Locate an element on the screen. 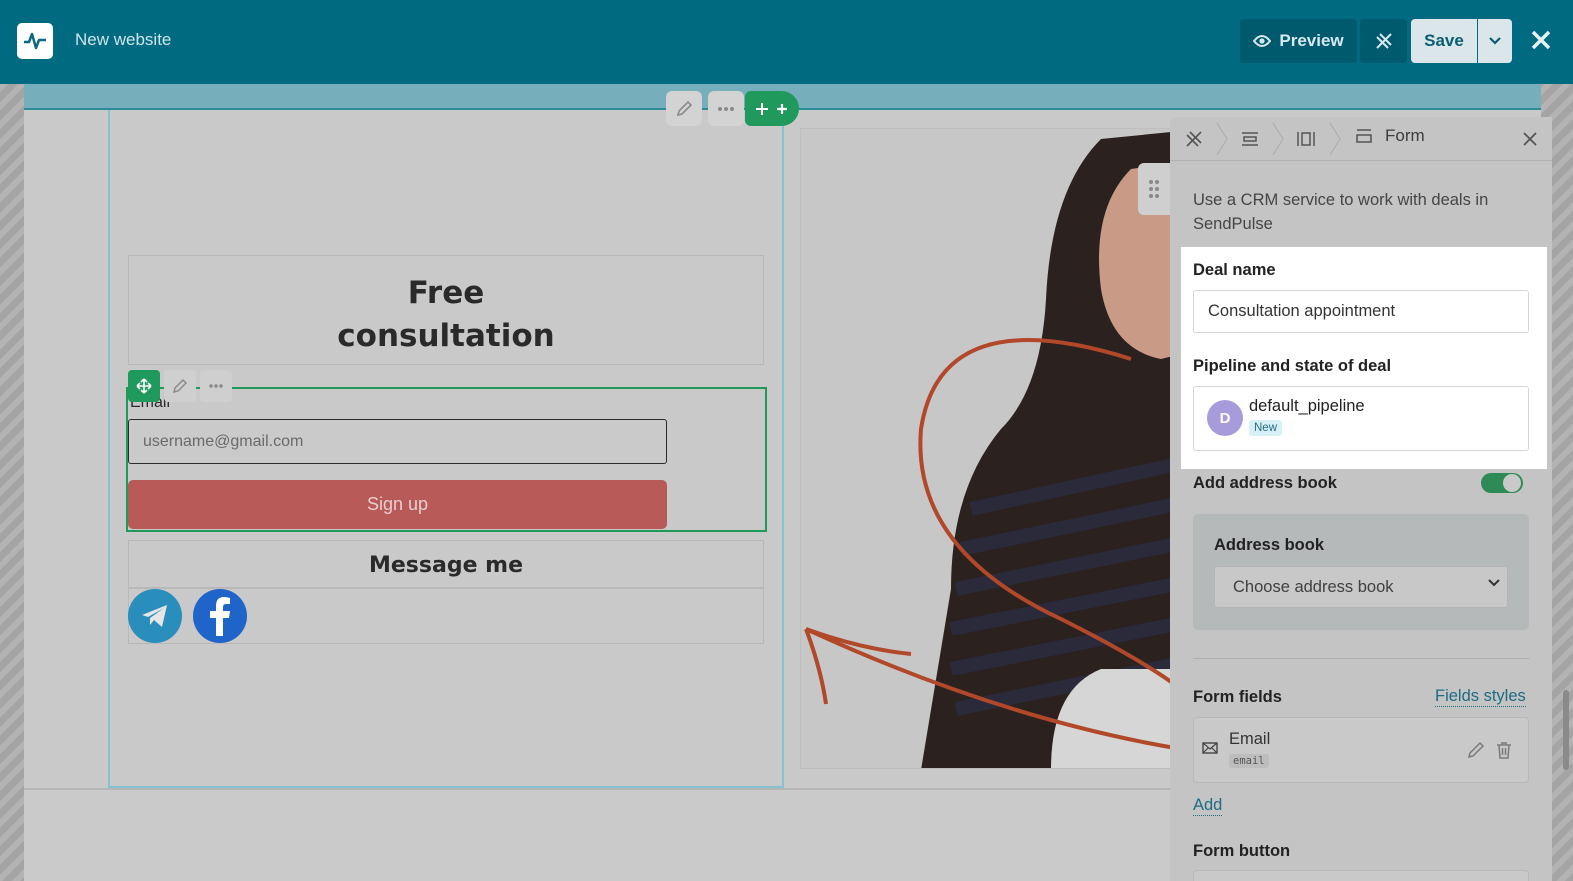 The height and width of the screenshot is (881, 1573). address-book-label: Address book is located at coordinates (1269, 545).